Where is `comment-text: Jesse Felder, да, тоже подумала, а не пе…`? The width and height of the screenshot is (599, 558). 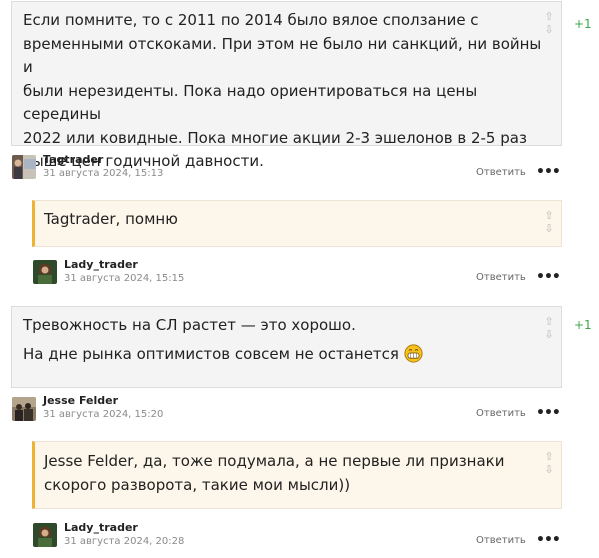 comment-text: Jesse Felder, да, тоже подумала, а не пе… is located at coordinates (289, 473).